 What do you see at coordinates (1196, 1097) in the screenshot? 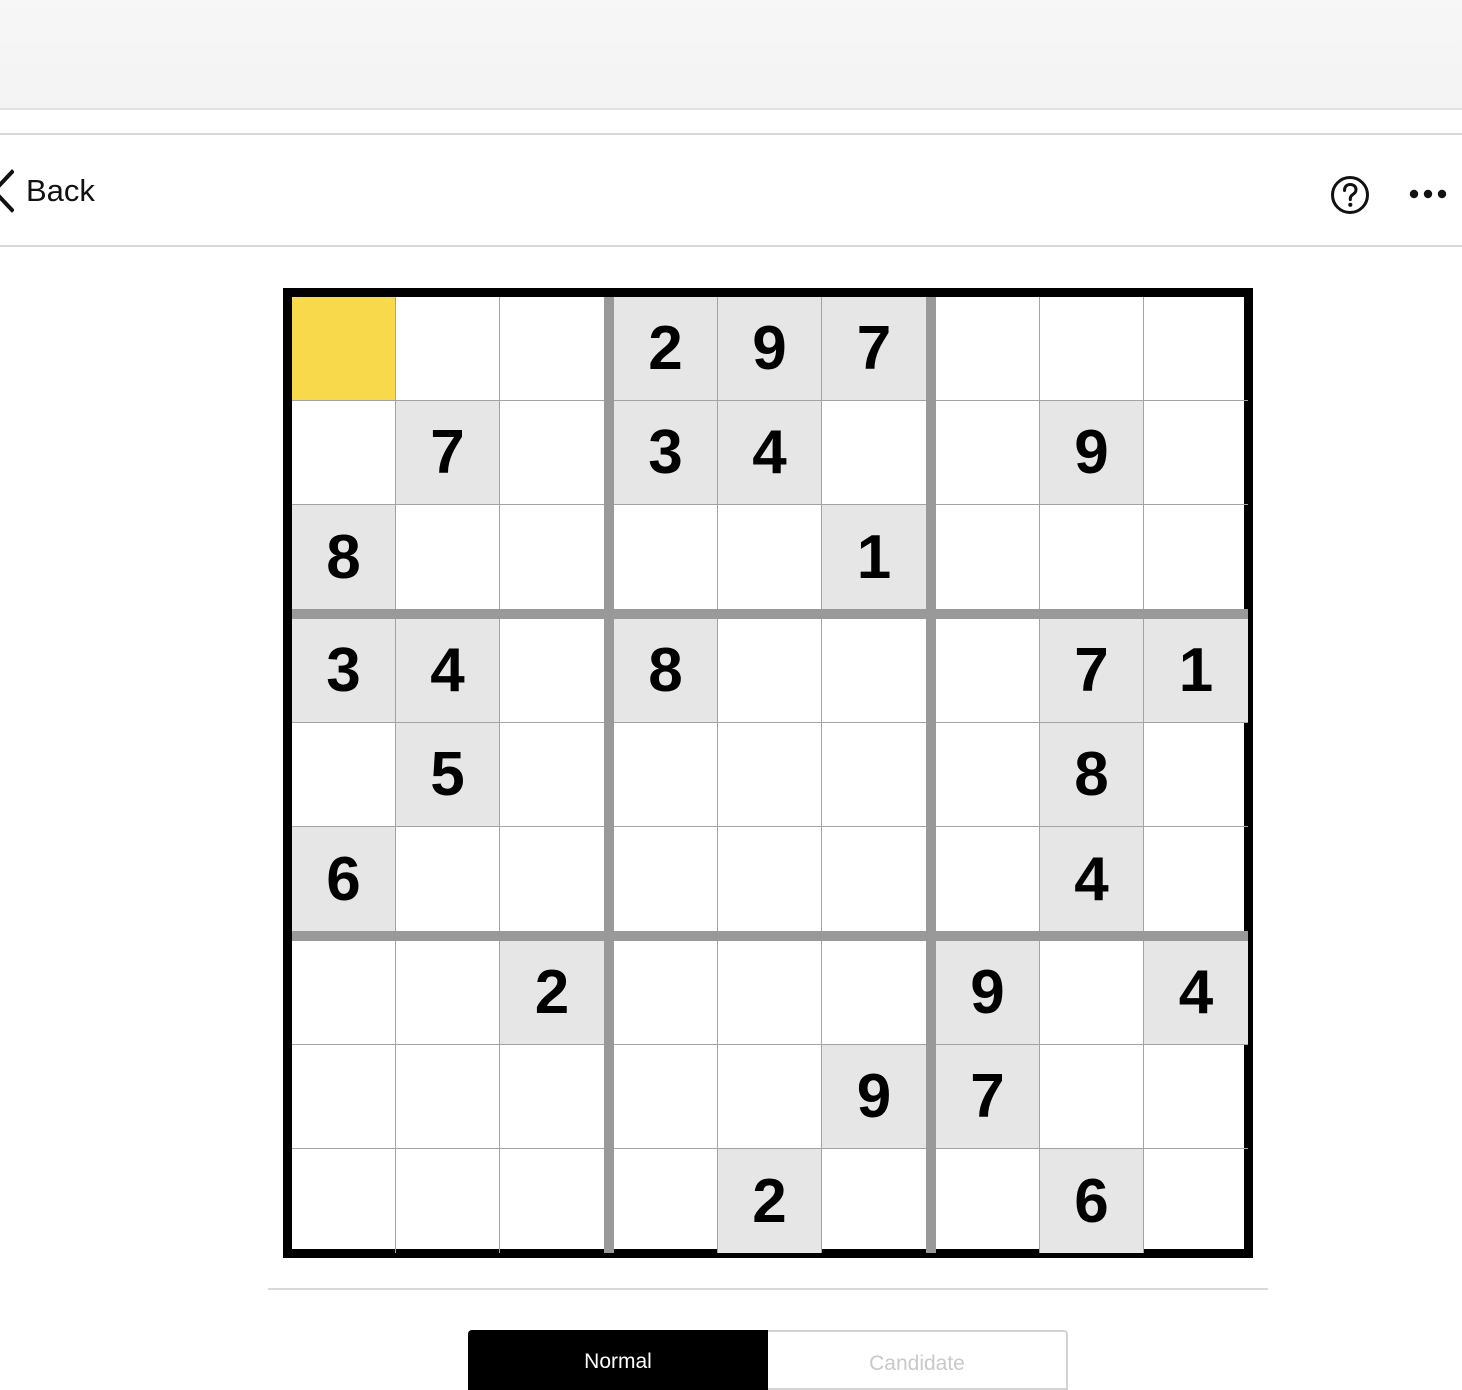
I see `cell-r8c9` at bounding box center [1196, 1097].